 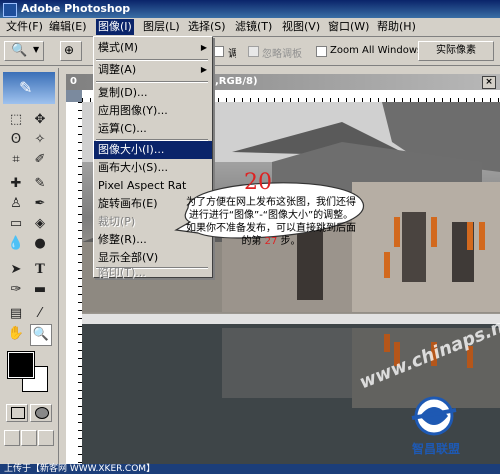 I want to click on upload-footer: 上传于【新客网 WWW.XKER.COM】, so click(x=250, y=469).